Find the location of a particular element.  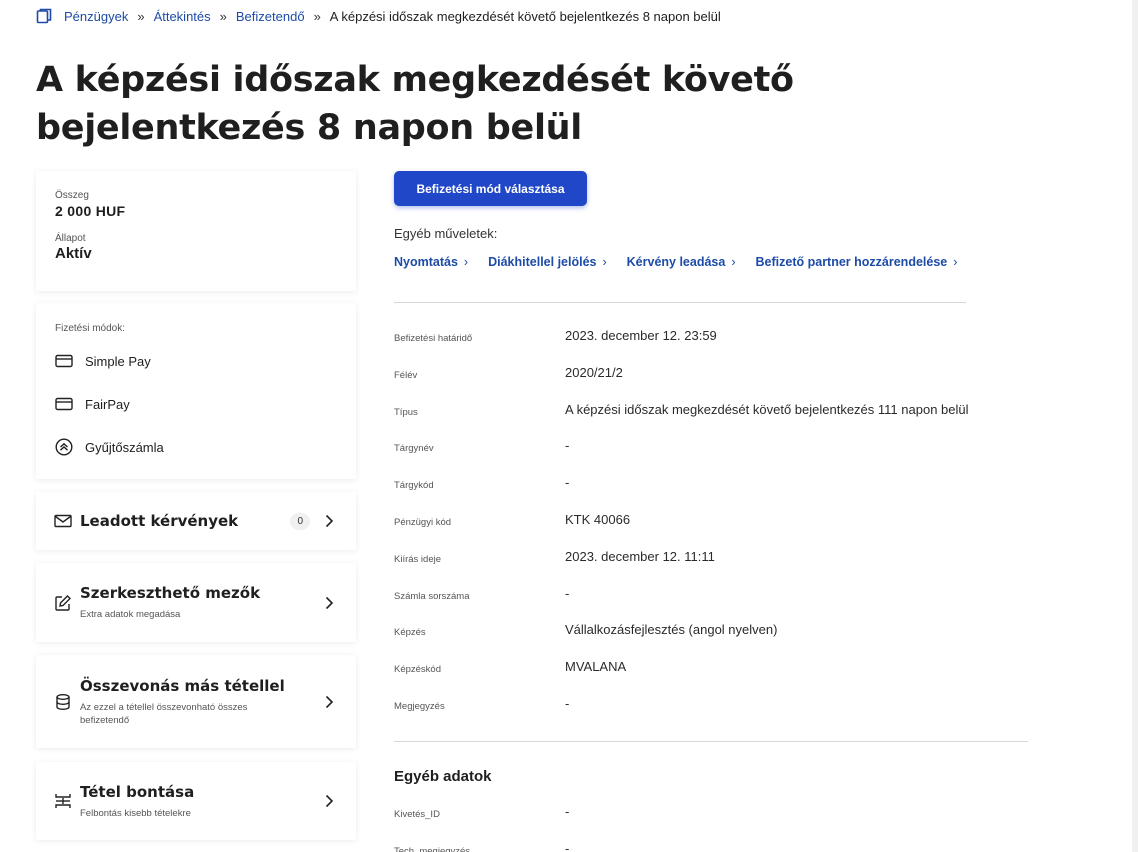

payment-method-collect-account: Gyűjtőszámla is located at coordinates (196, 447).